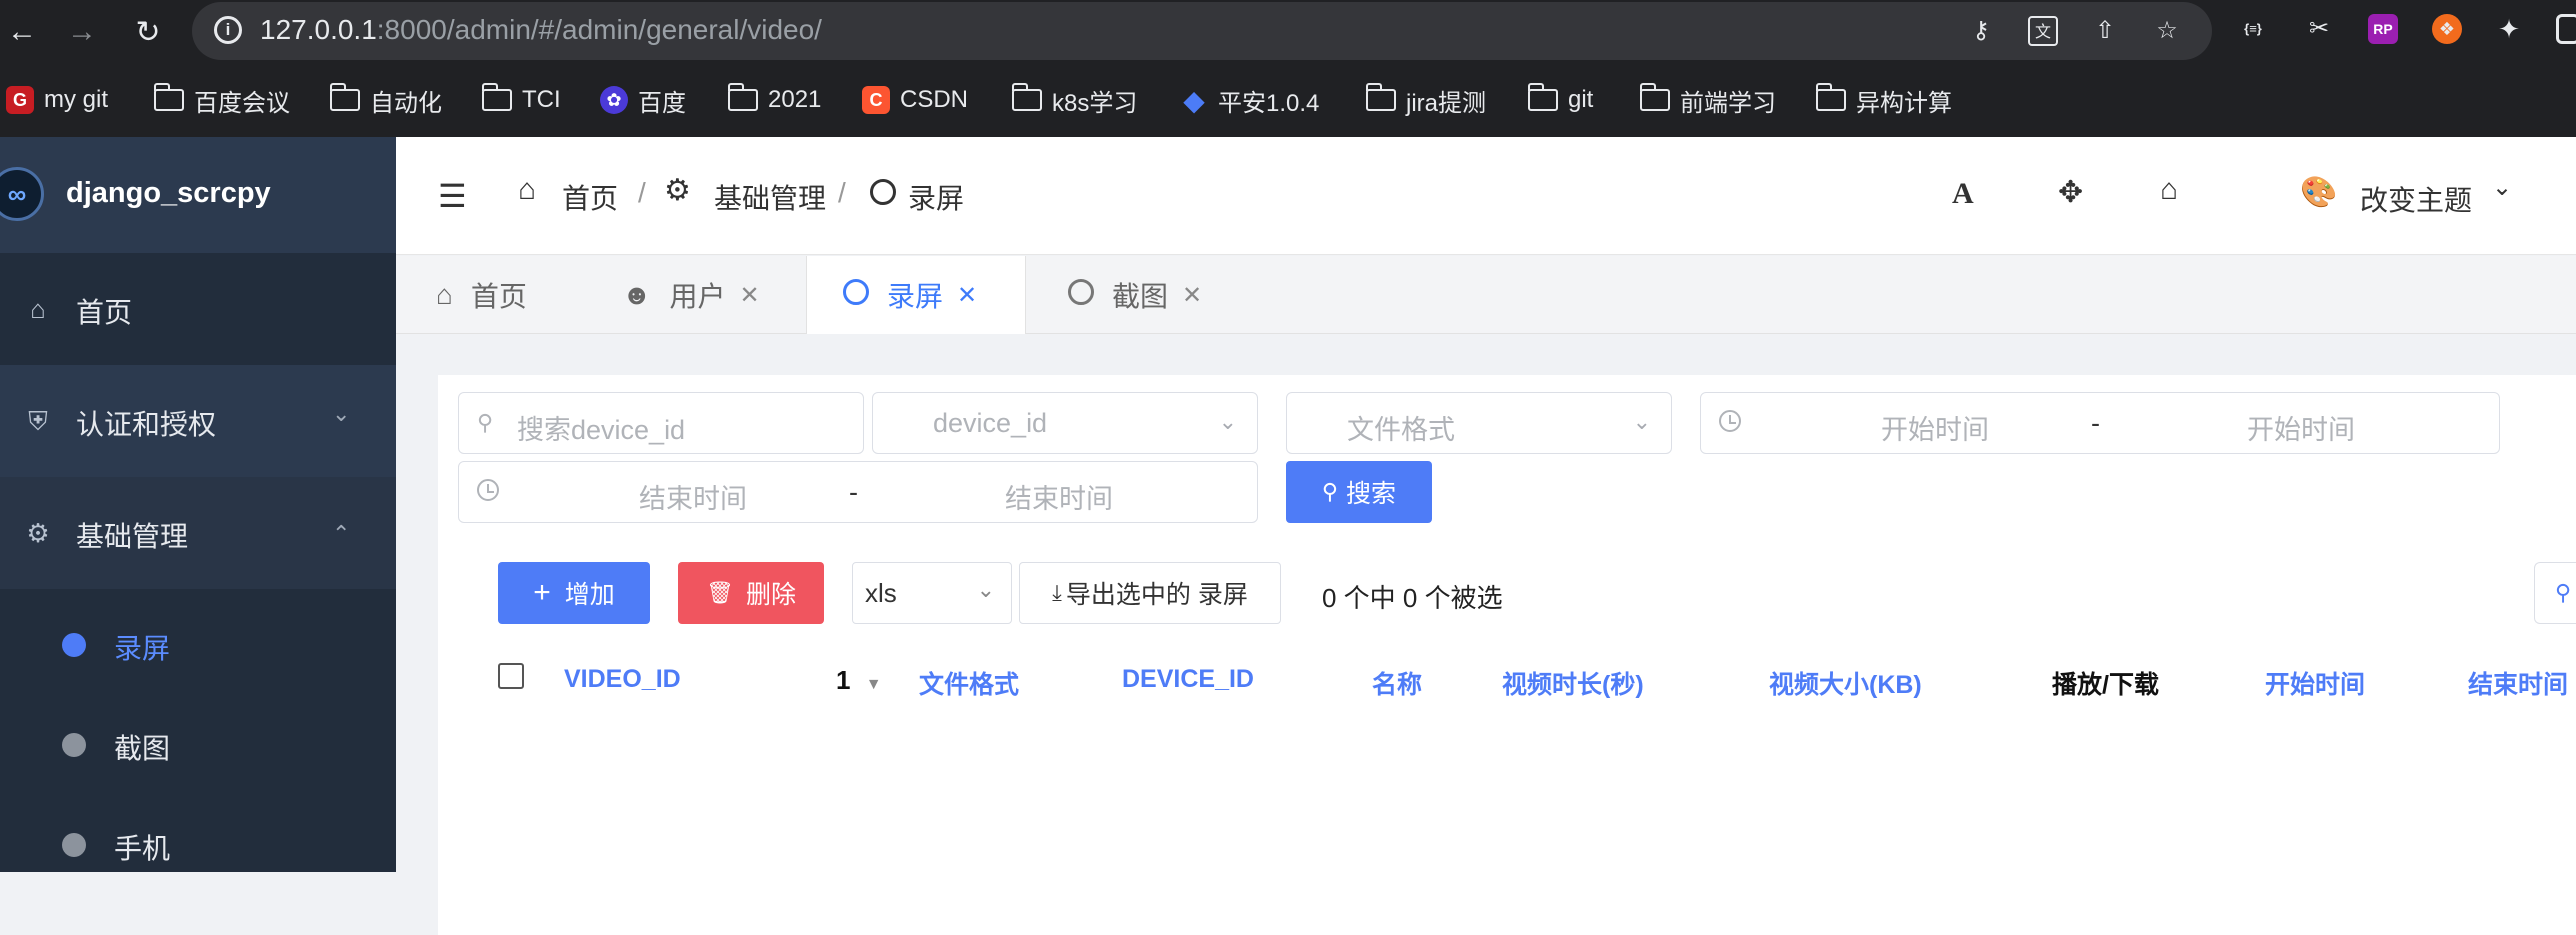  I want to click on palette-icon: 🎨, so click(2318, 192).